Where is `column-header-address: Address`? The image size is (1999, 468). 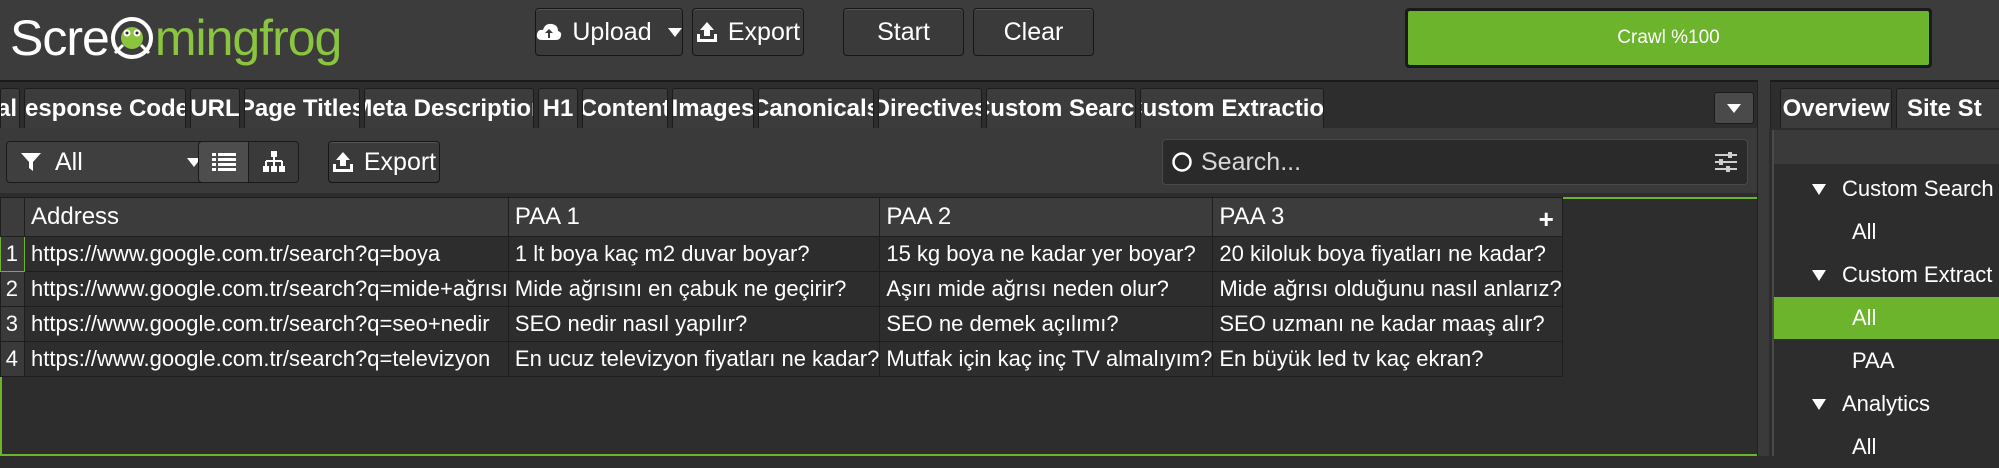
column-header-address: Address is located at coordinates (266, 217).